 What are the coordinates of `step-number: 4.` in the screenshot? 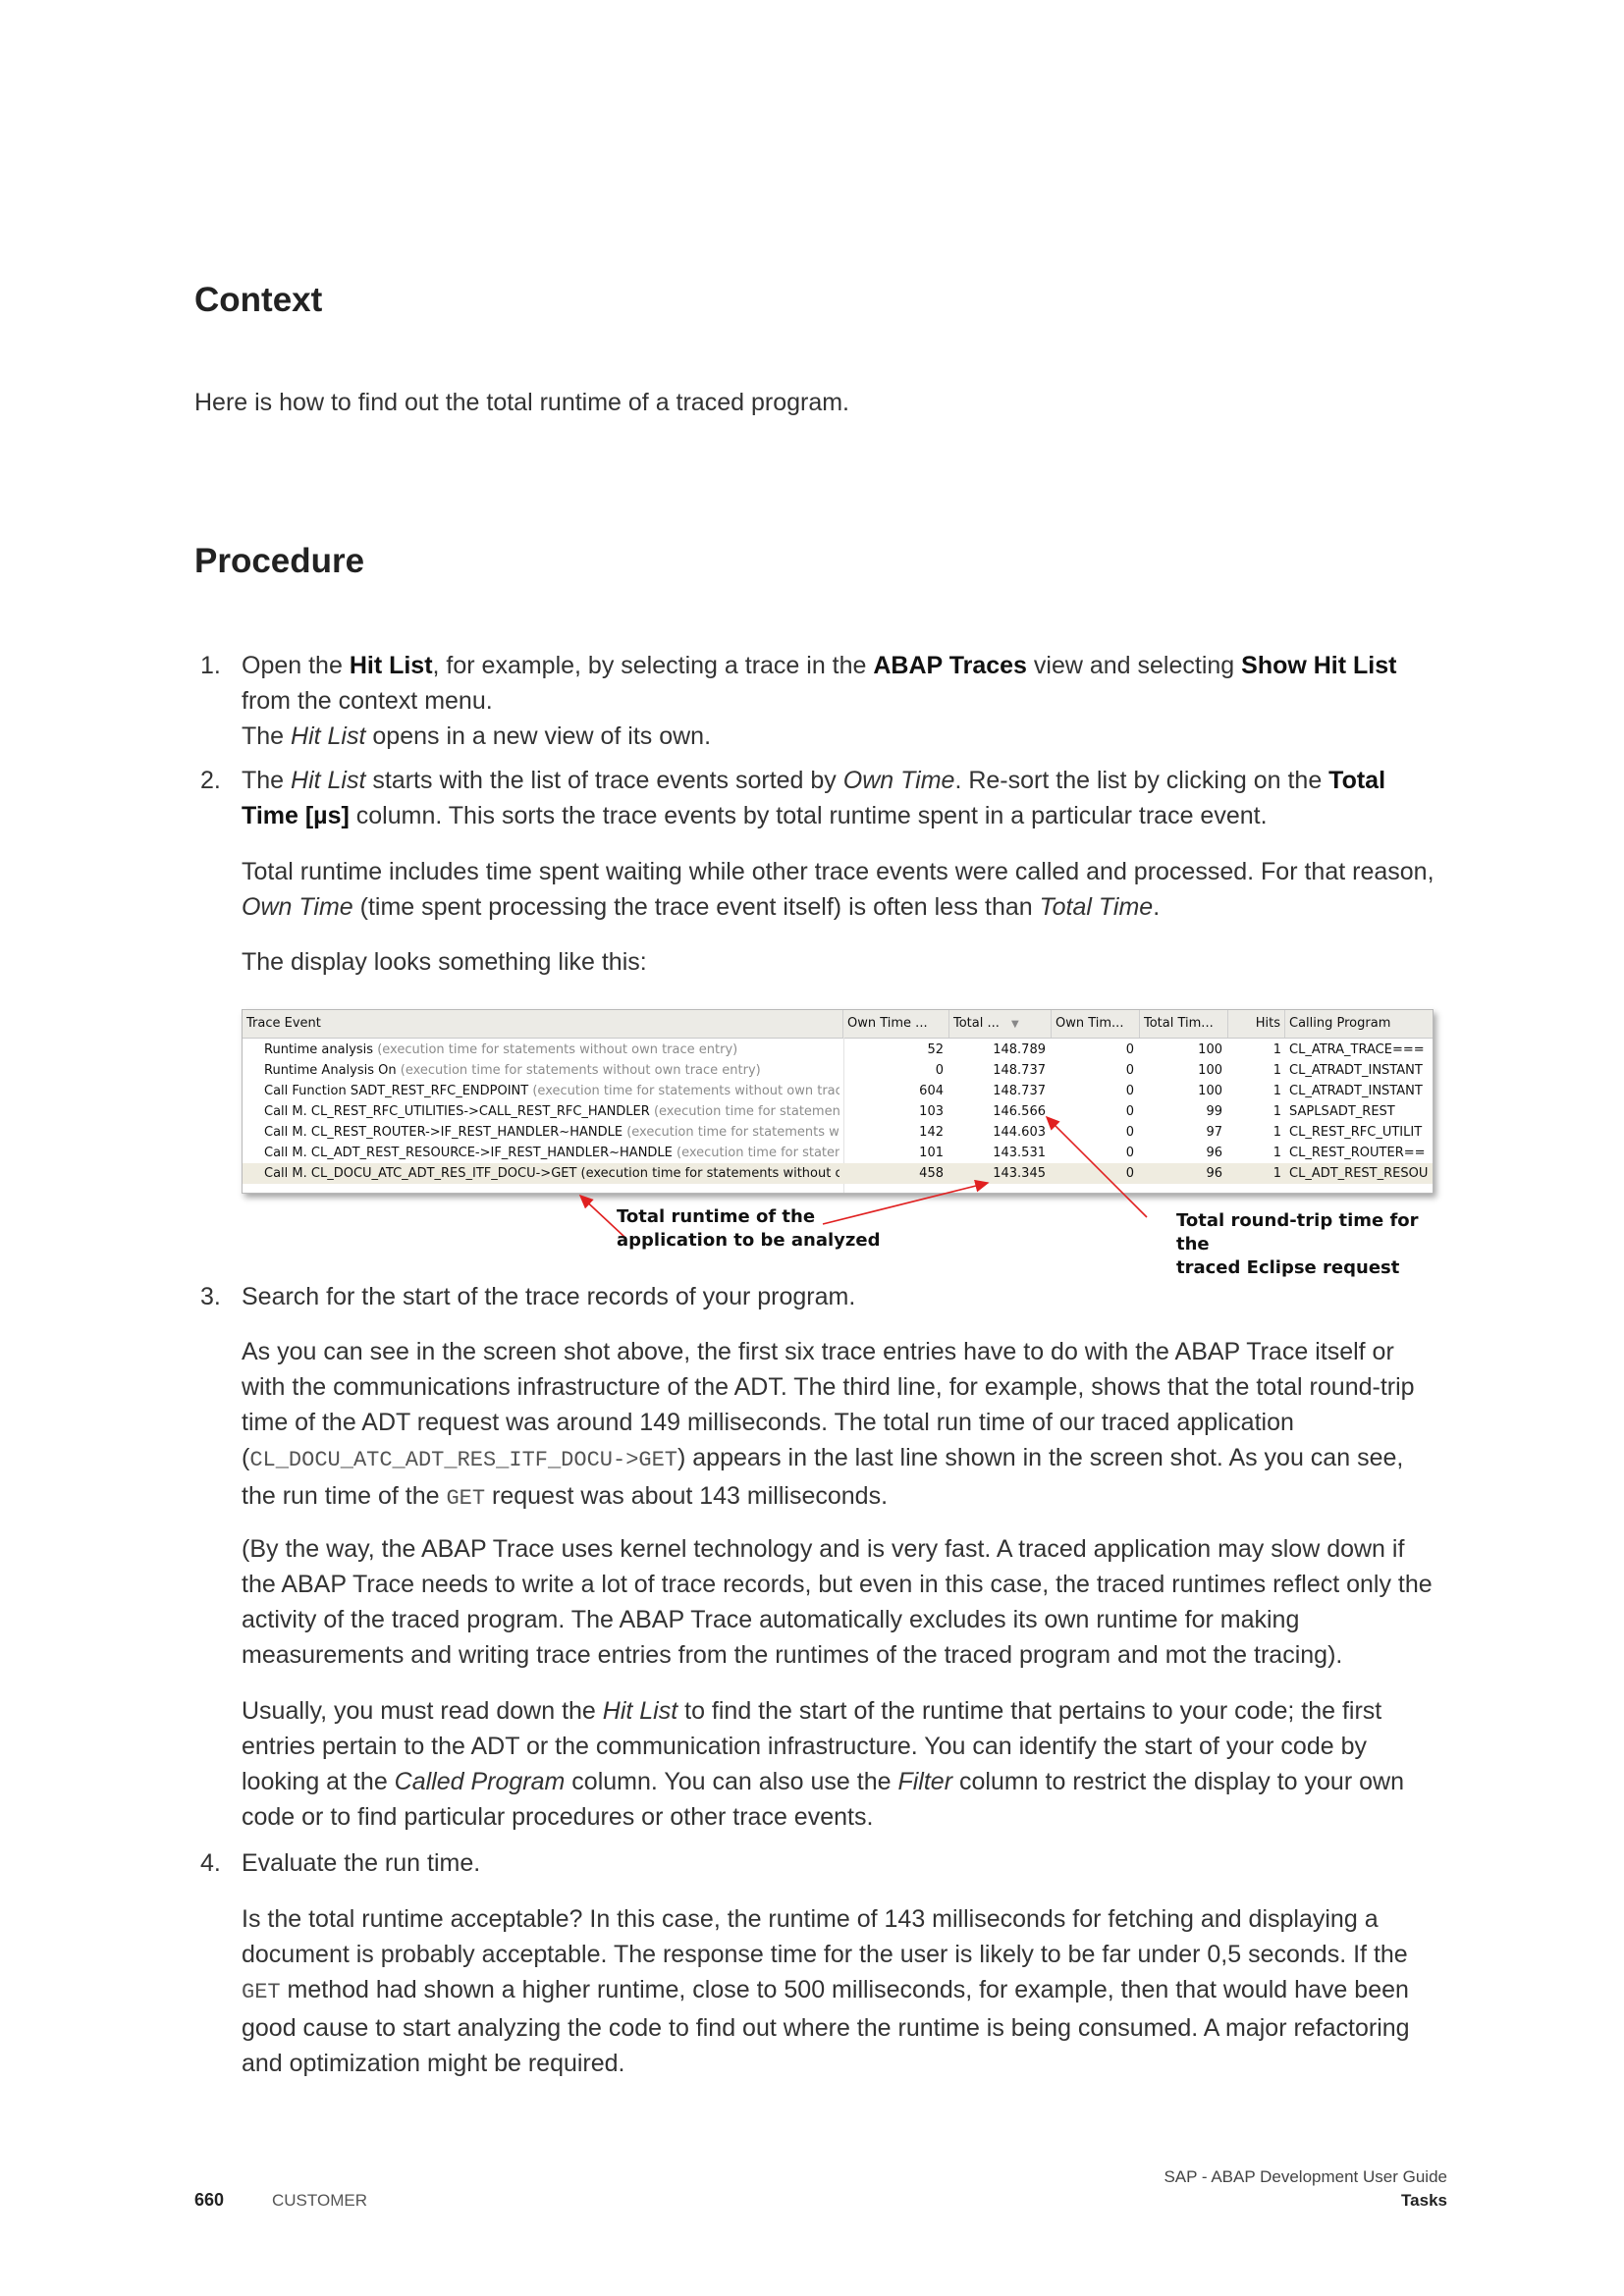 It's located at (210, 1863).